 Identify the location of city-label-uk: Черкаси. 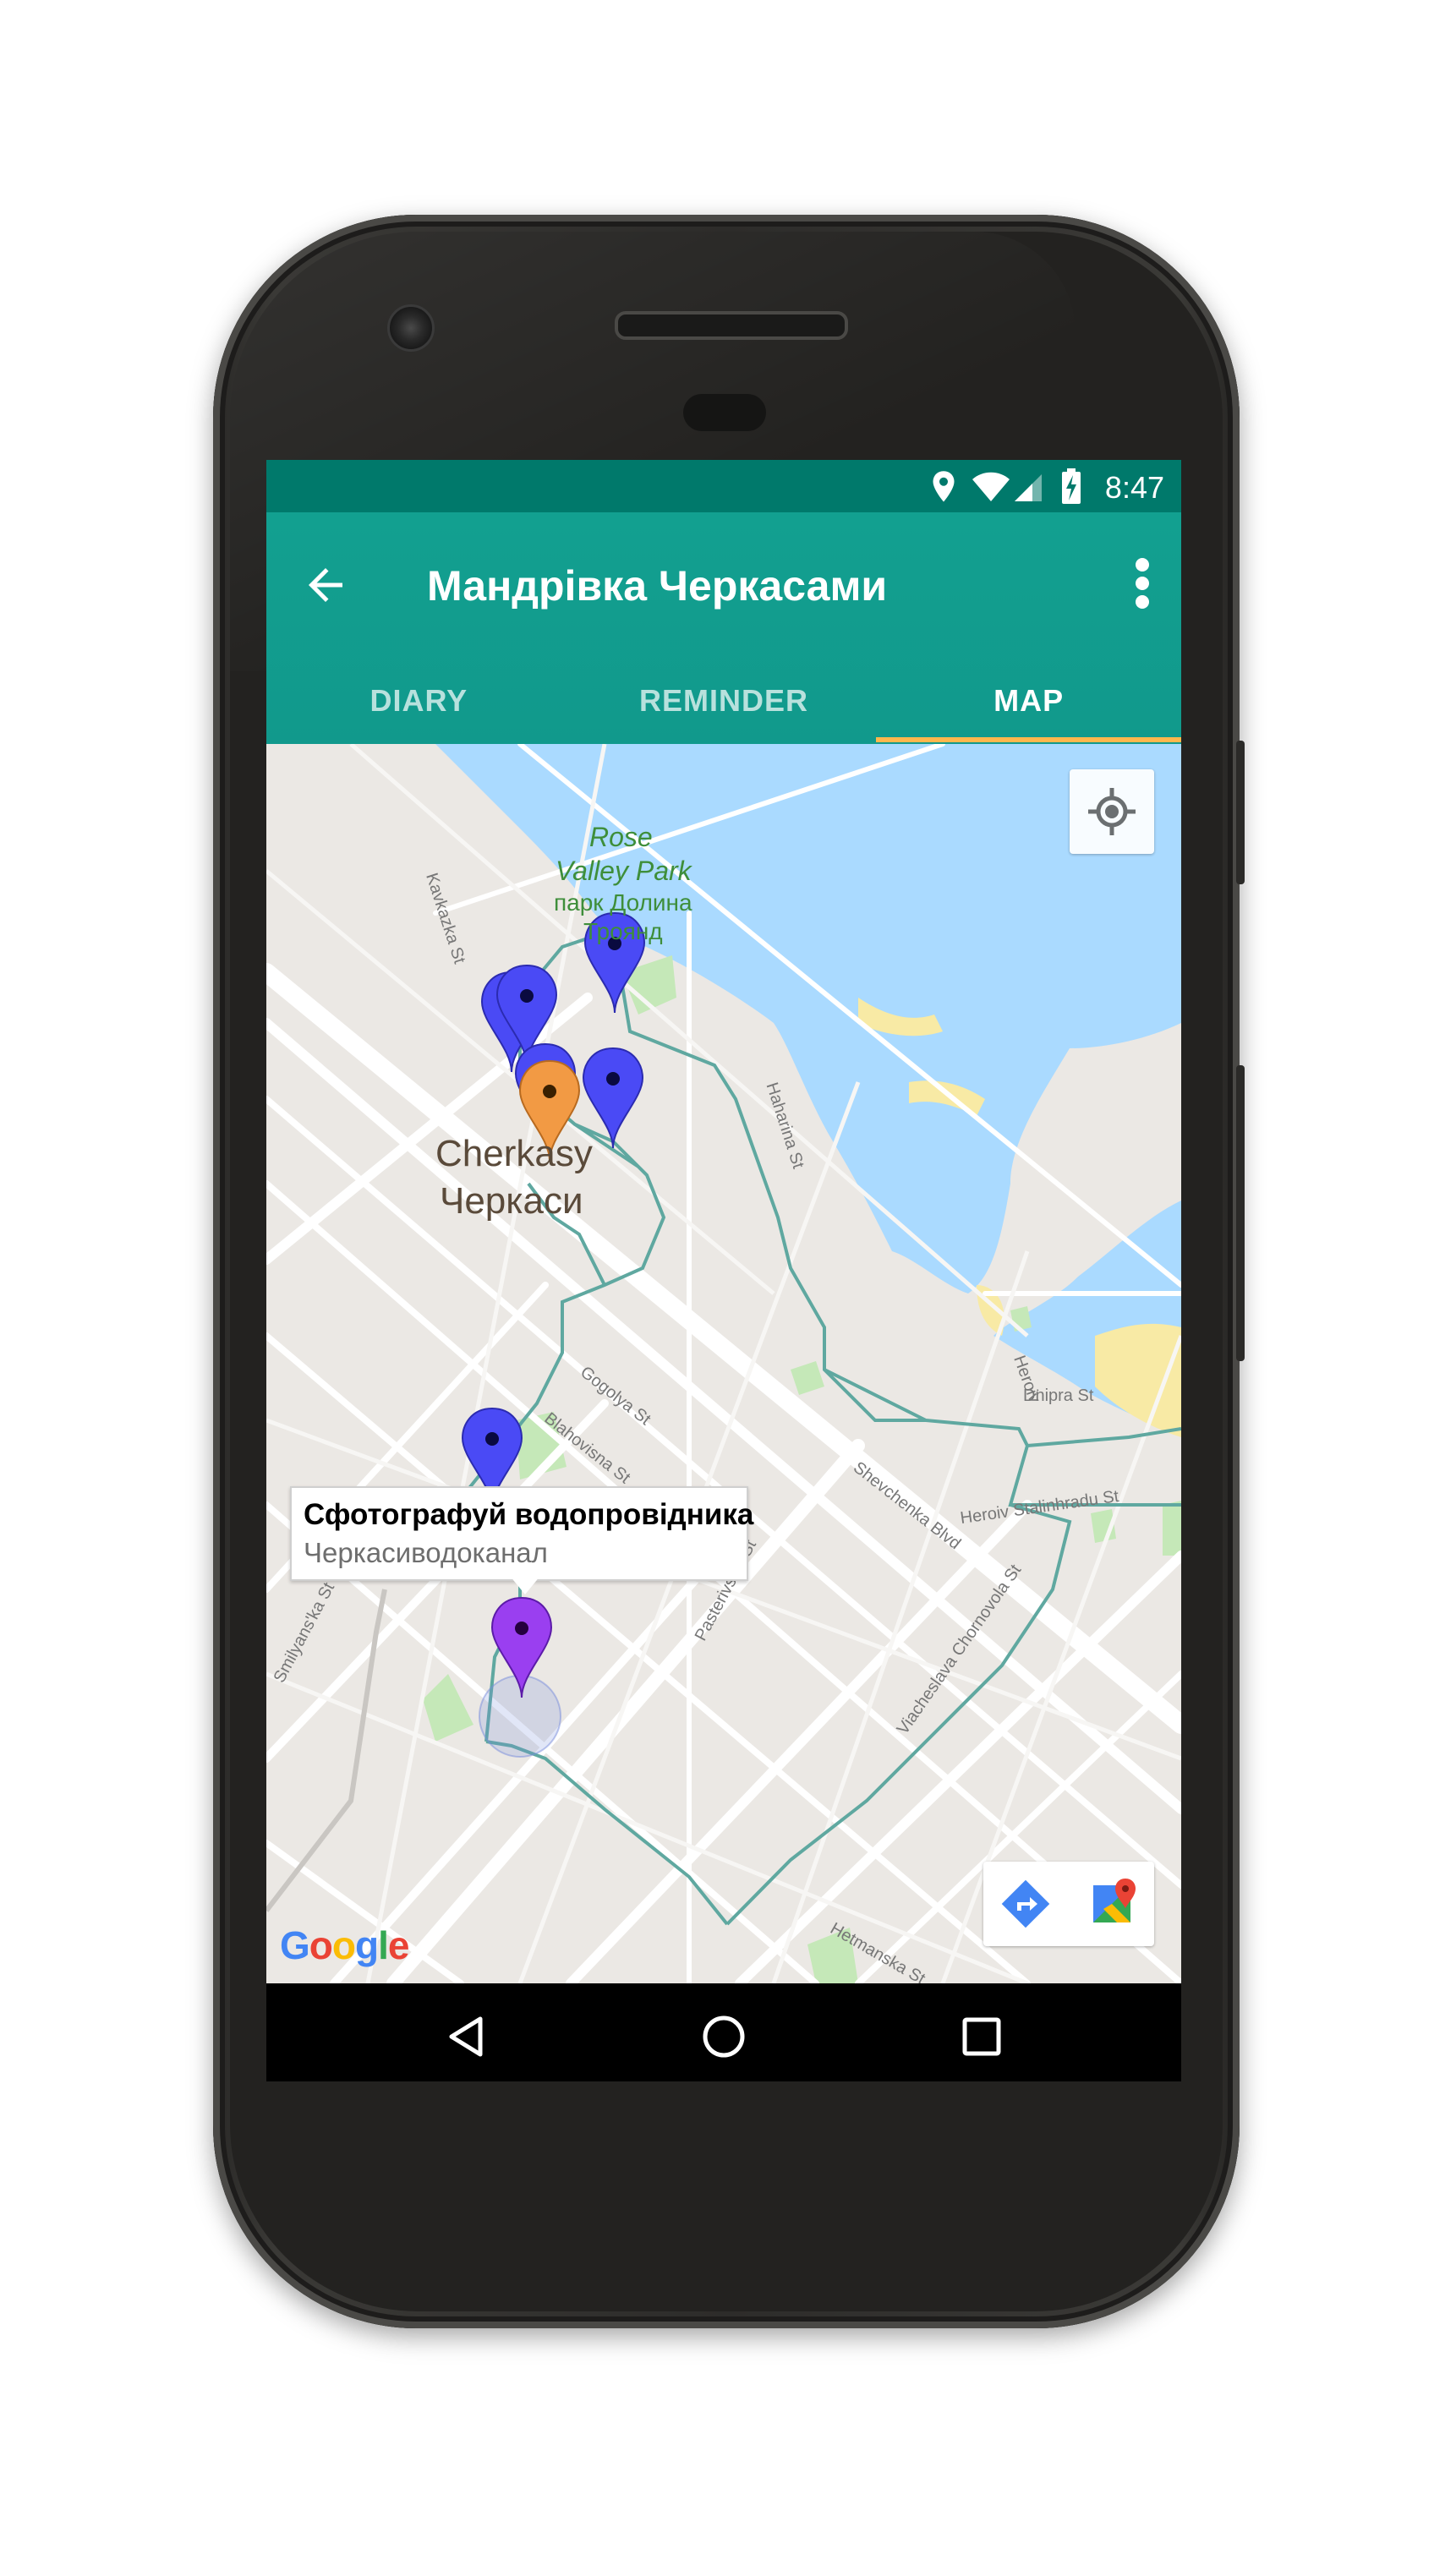
(511, 1201).